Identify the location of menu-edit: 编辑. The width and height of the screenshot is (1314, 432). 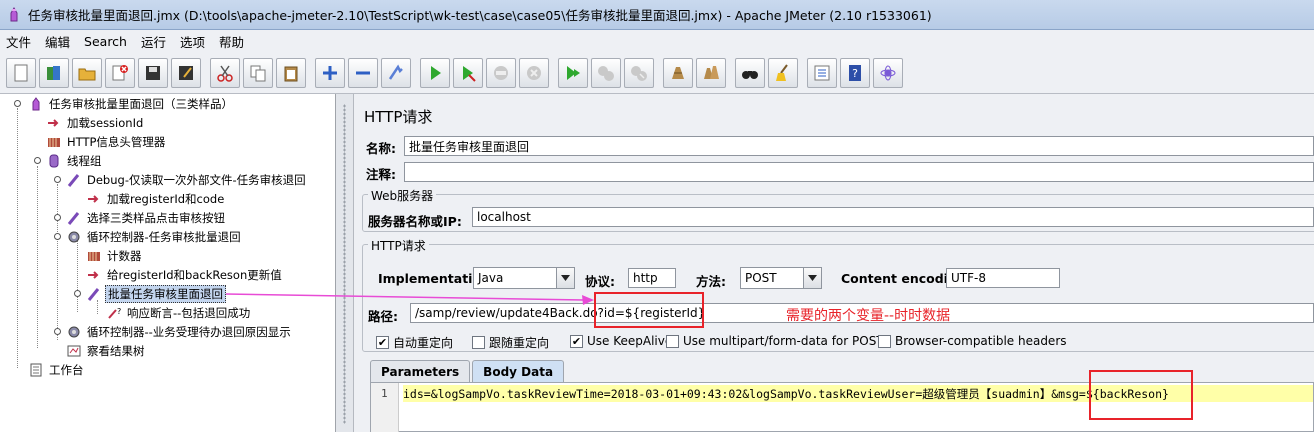
(57, 41).